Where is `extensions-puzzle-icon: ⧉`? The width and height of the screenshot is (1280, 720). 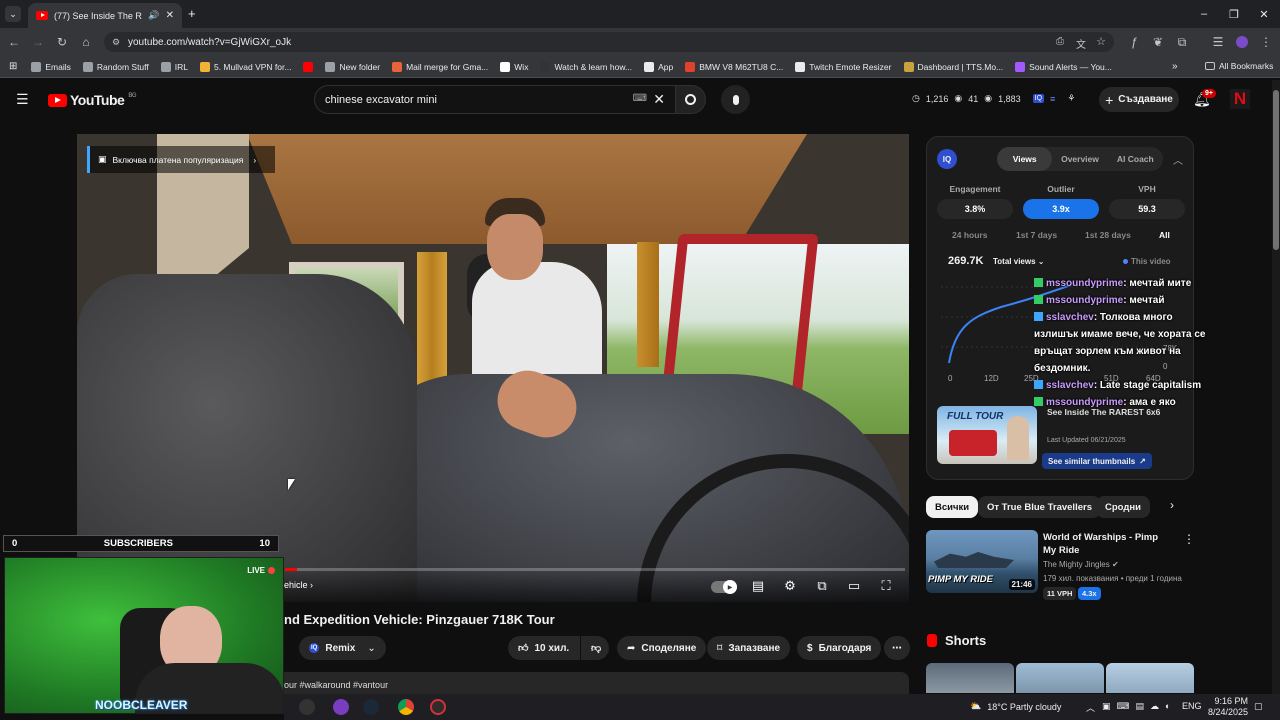 extensions-puzzle-icon: ⧉ is located at coordinates (1182, 42).